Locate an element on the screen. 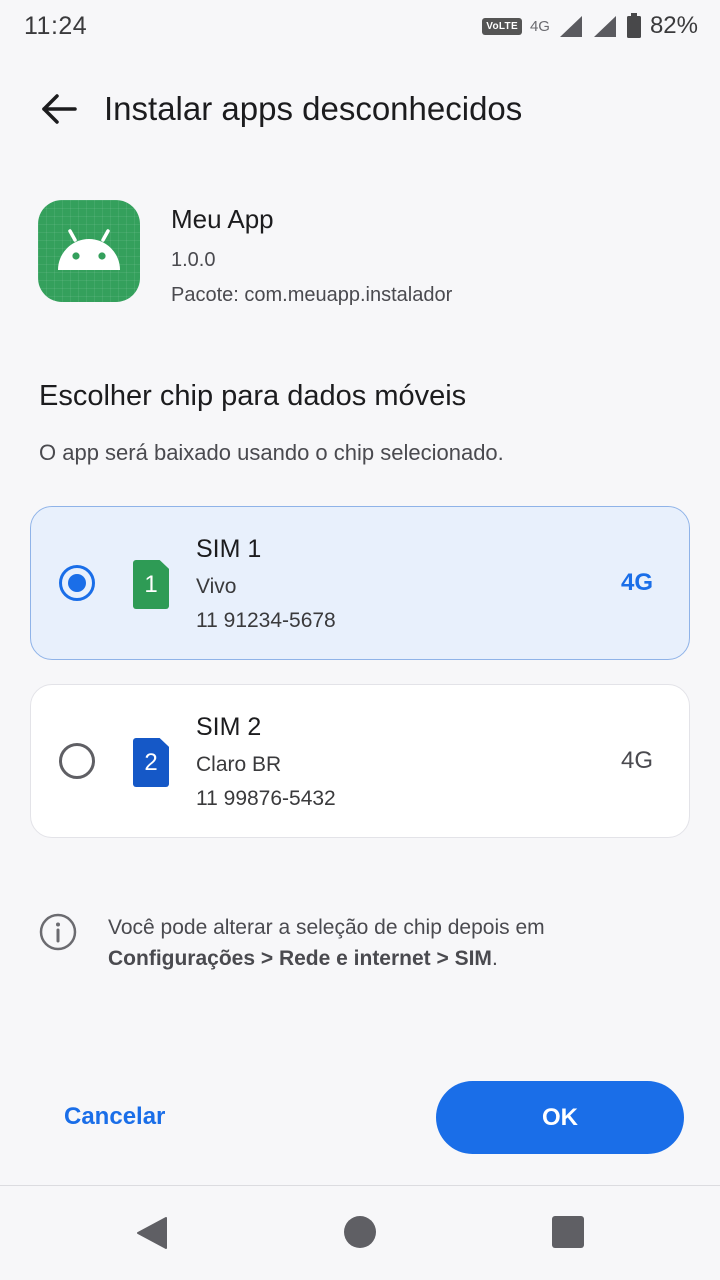 This screenshot has width=720, height=1280. sim-number: 11 99876-5432 is located at coordinates (266, 798).